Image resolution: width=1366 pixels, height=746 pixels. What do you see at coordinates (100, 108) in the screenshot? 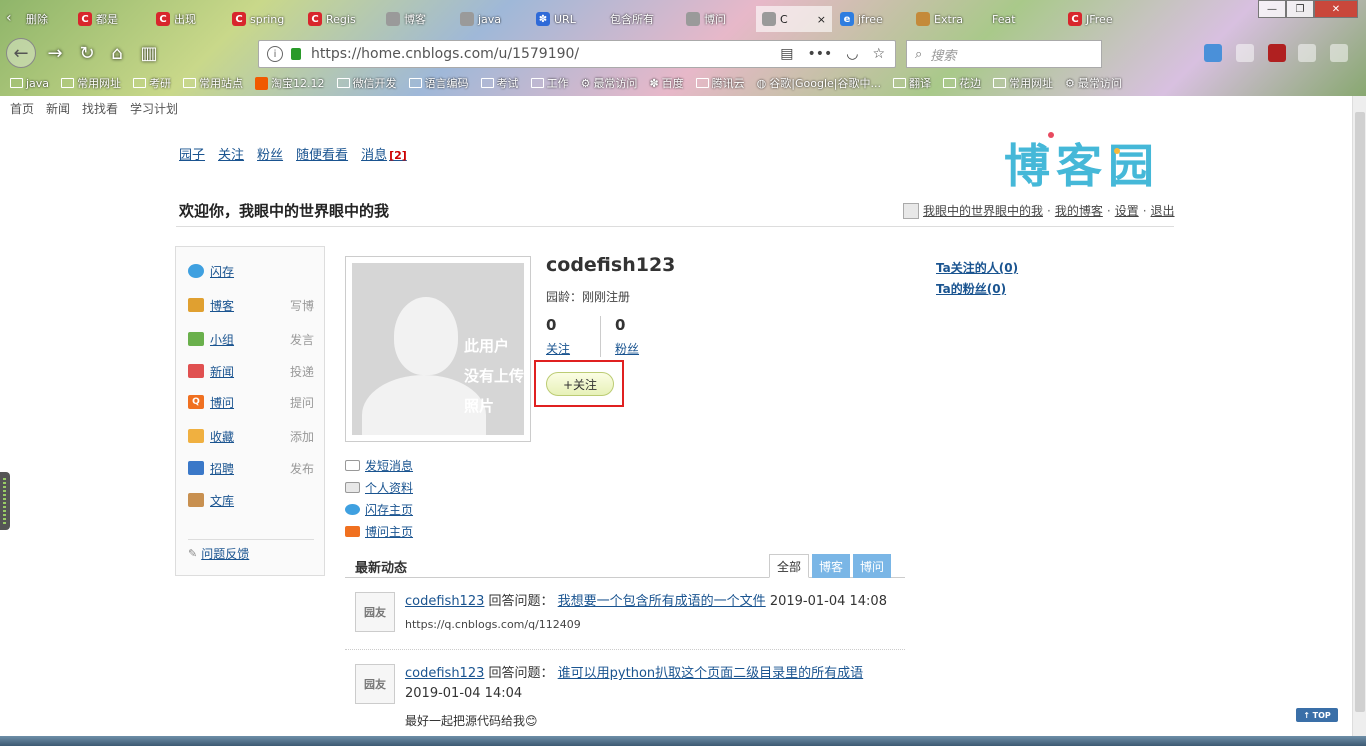
I see `nav-search: 找找看` at bounding box center [100, 108].